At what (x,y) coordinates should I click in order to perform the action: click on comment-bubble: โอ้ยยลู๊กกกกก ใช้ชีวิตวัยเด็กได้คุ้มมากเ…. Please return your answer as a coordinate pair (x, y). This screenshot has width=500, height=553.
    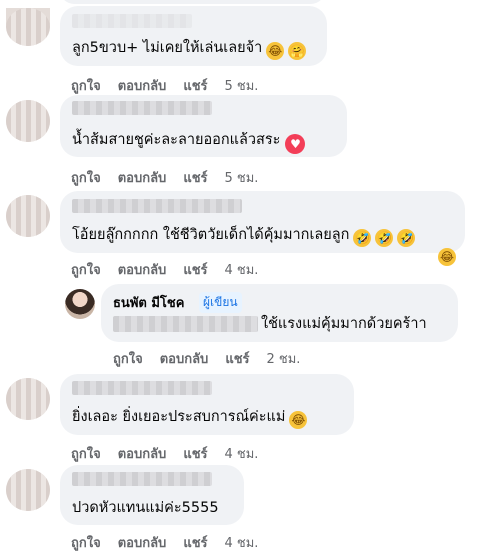
    Looking at the image, I should click on (262, 222).